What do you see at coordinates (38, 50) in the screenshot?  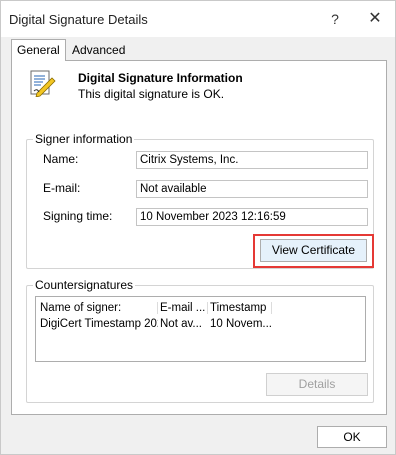 I see `tab-general: General` at bounding box center [38, 50].